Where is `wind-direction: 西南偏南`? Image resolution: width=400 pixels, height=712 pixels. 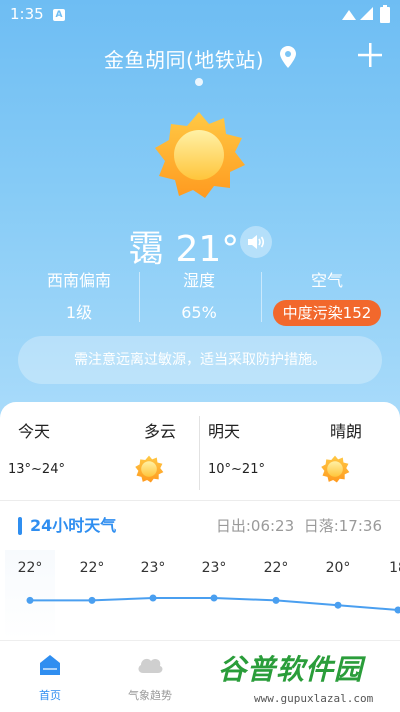 wind-direction: 西南偏南 is located at coordinates (78, 280).